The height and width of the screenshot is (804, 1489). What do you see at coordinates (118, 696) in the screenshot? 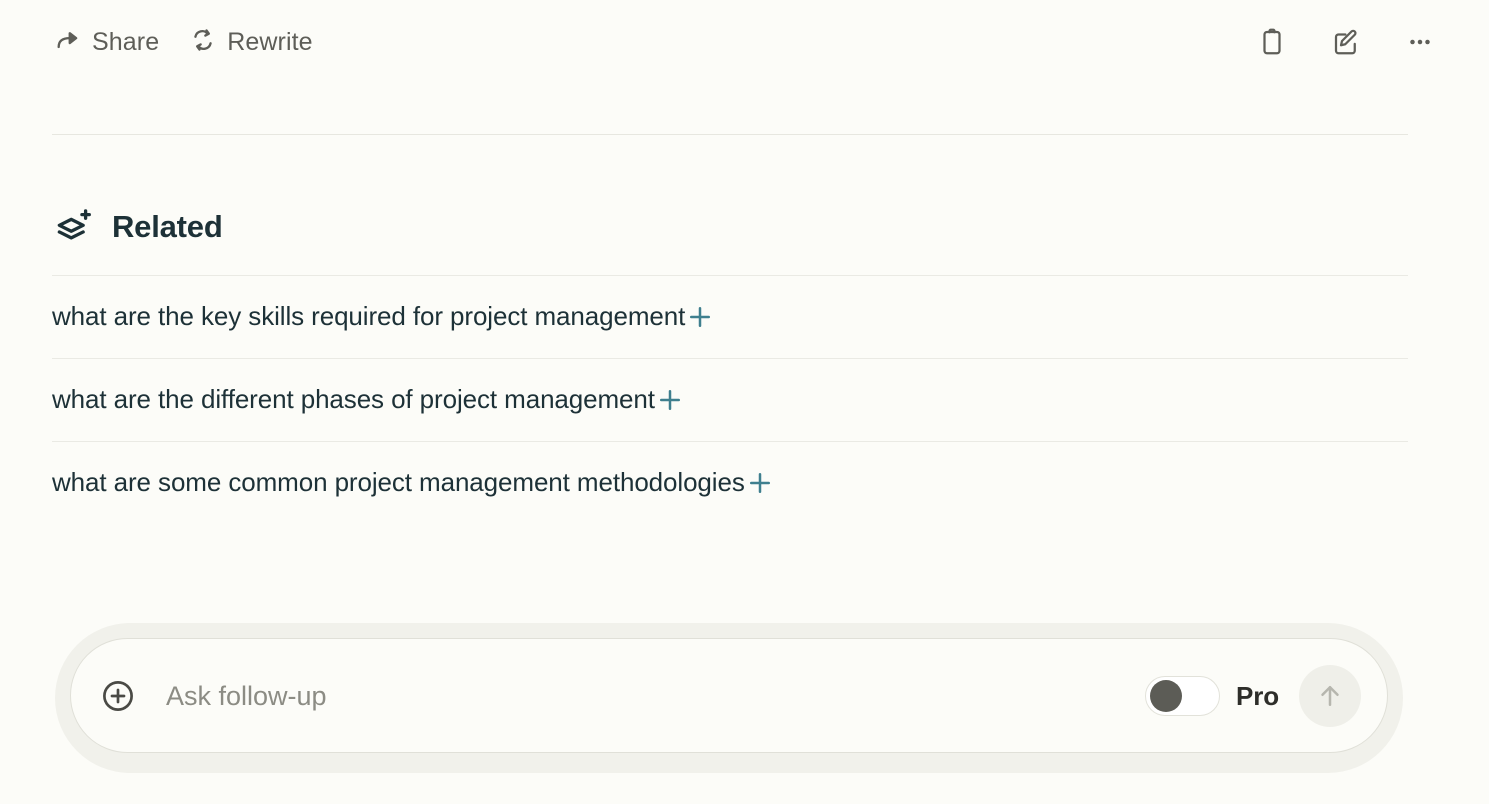
I see `plus-circle-icon` at bounding box center [118, 696].